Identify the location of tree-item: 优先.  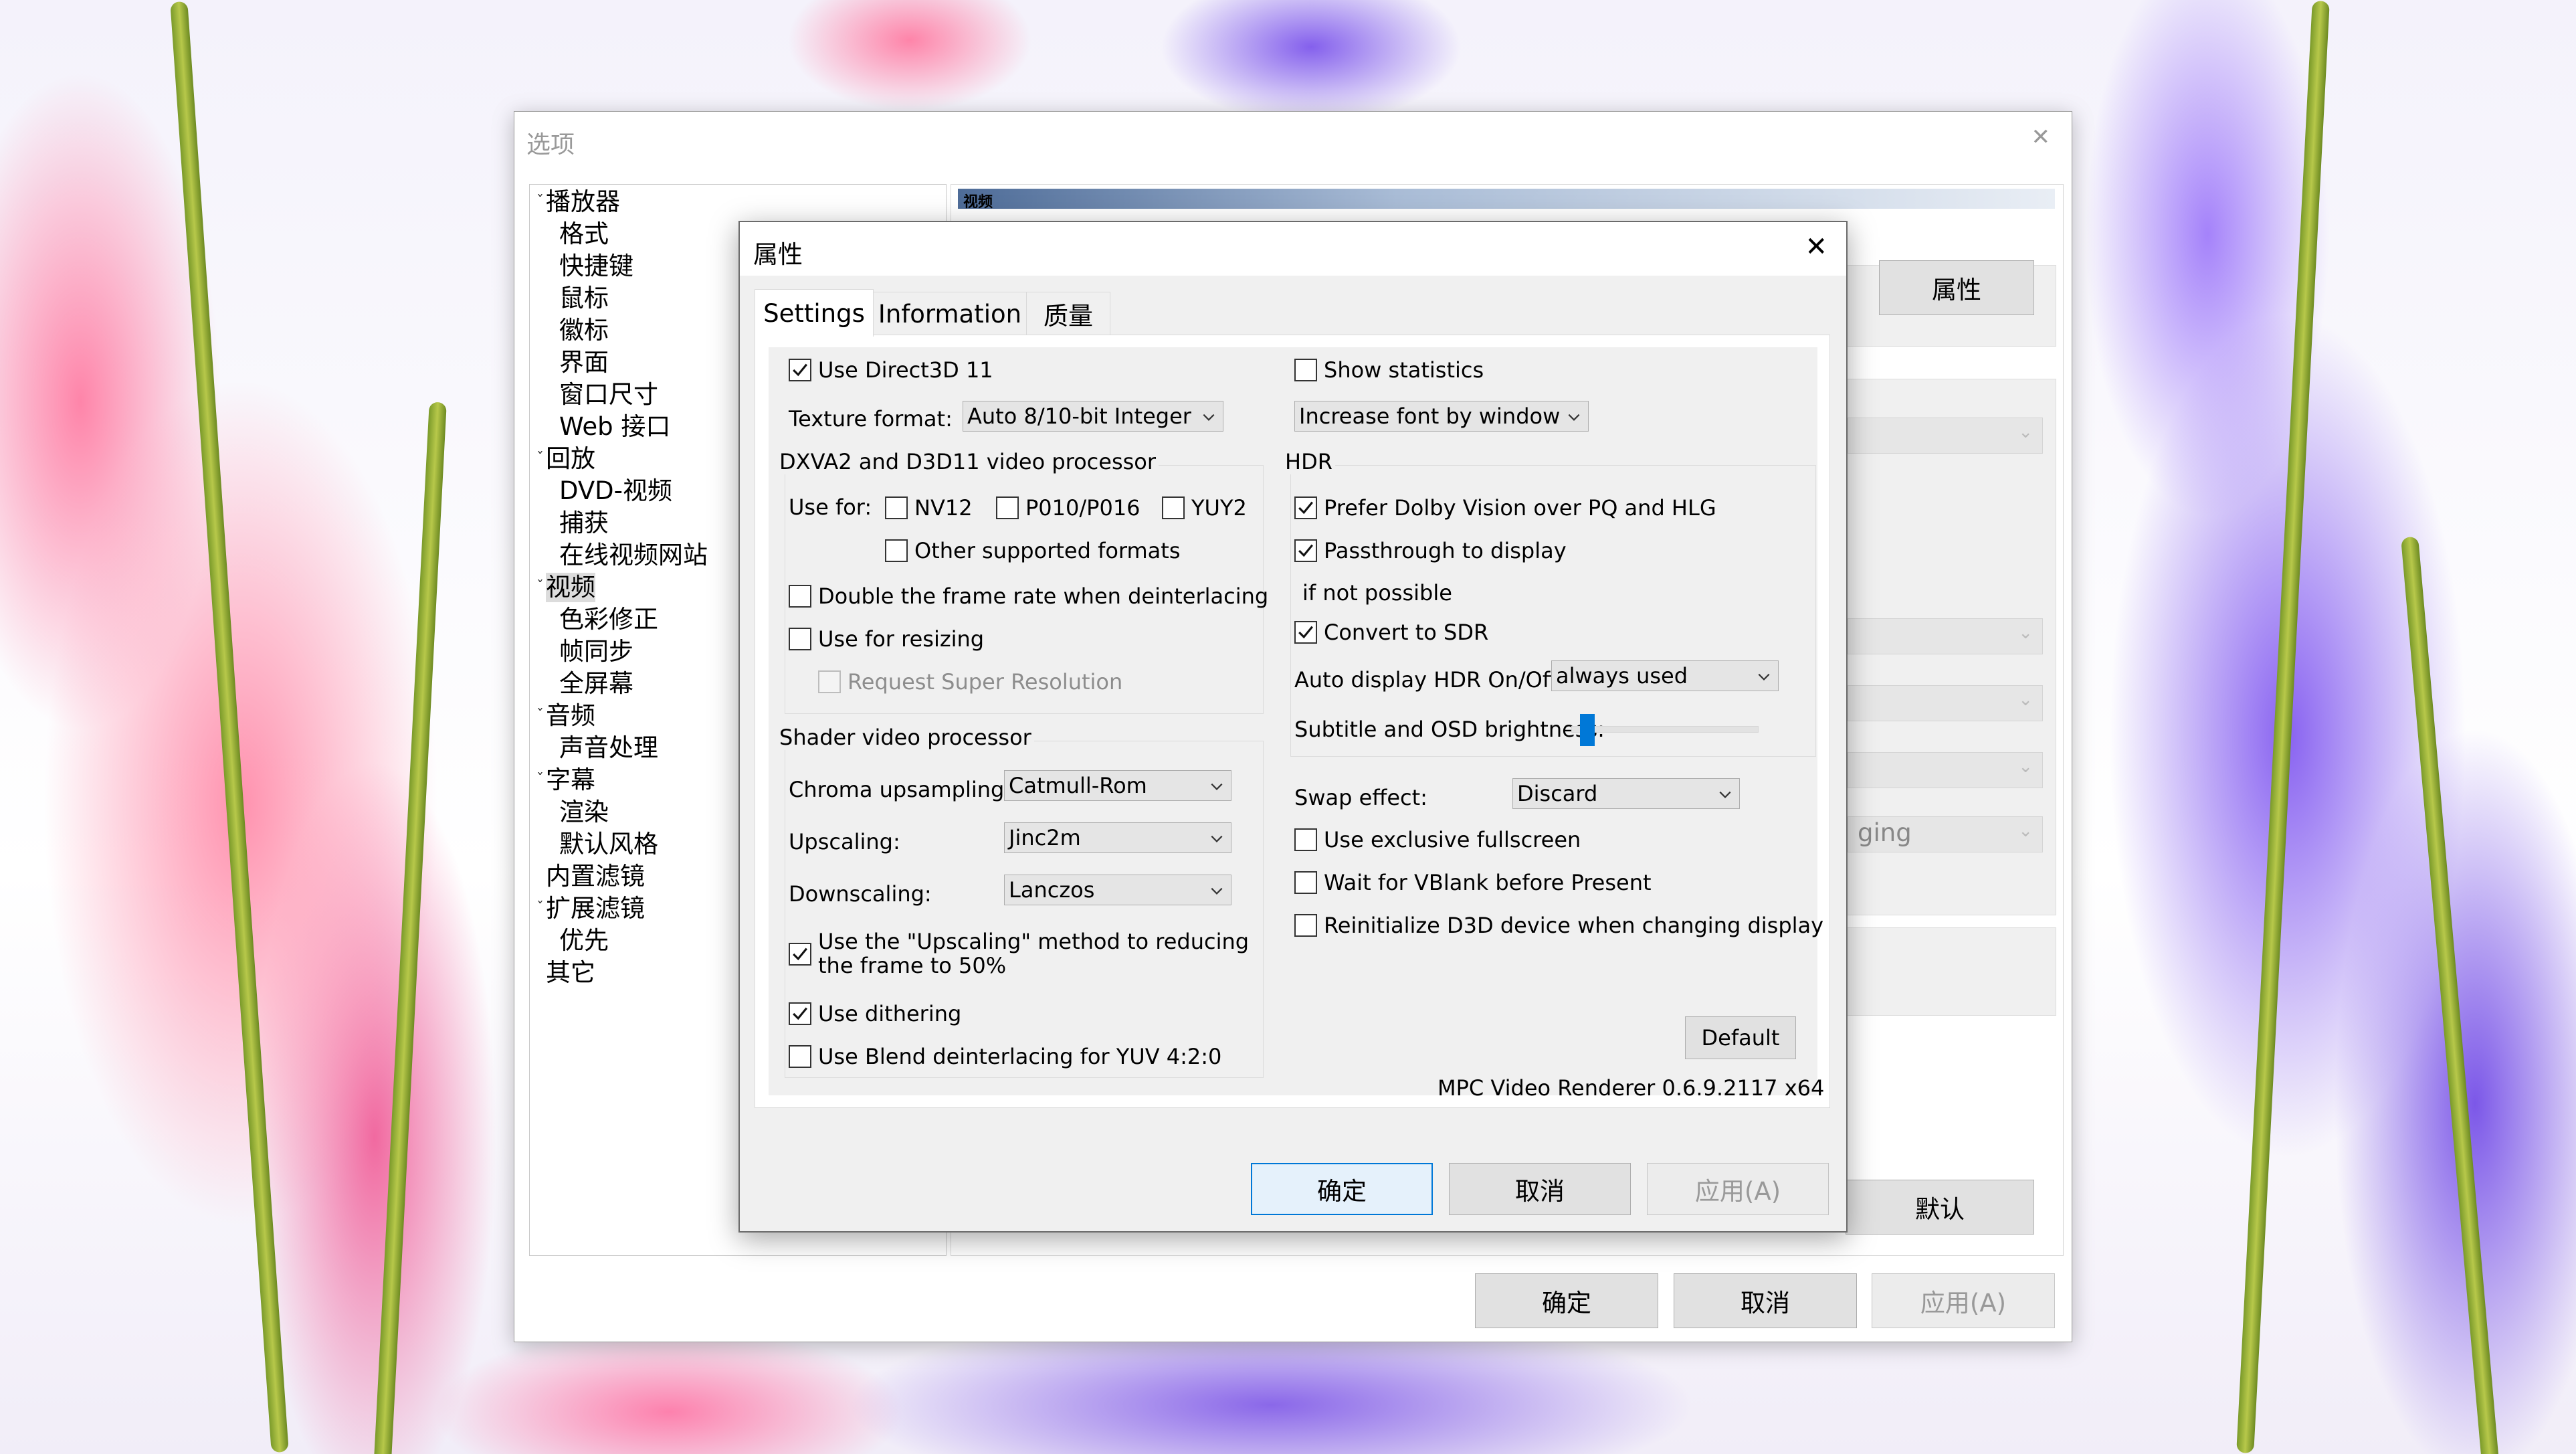
(584, 941).